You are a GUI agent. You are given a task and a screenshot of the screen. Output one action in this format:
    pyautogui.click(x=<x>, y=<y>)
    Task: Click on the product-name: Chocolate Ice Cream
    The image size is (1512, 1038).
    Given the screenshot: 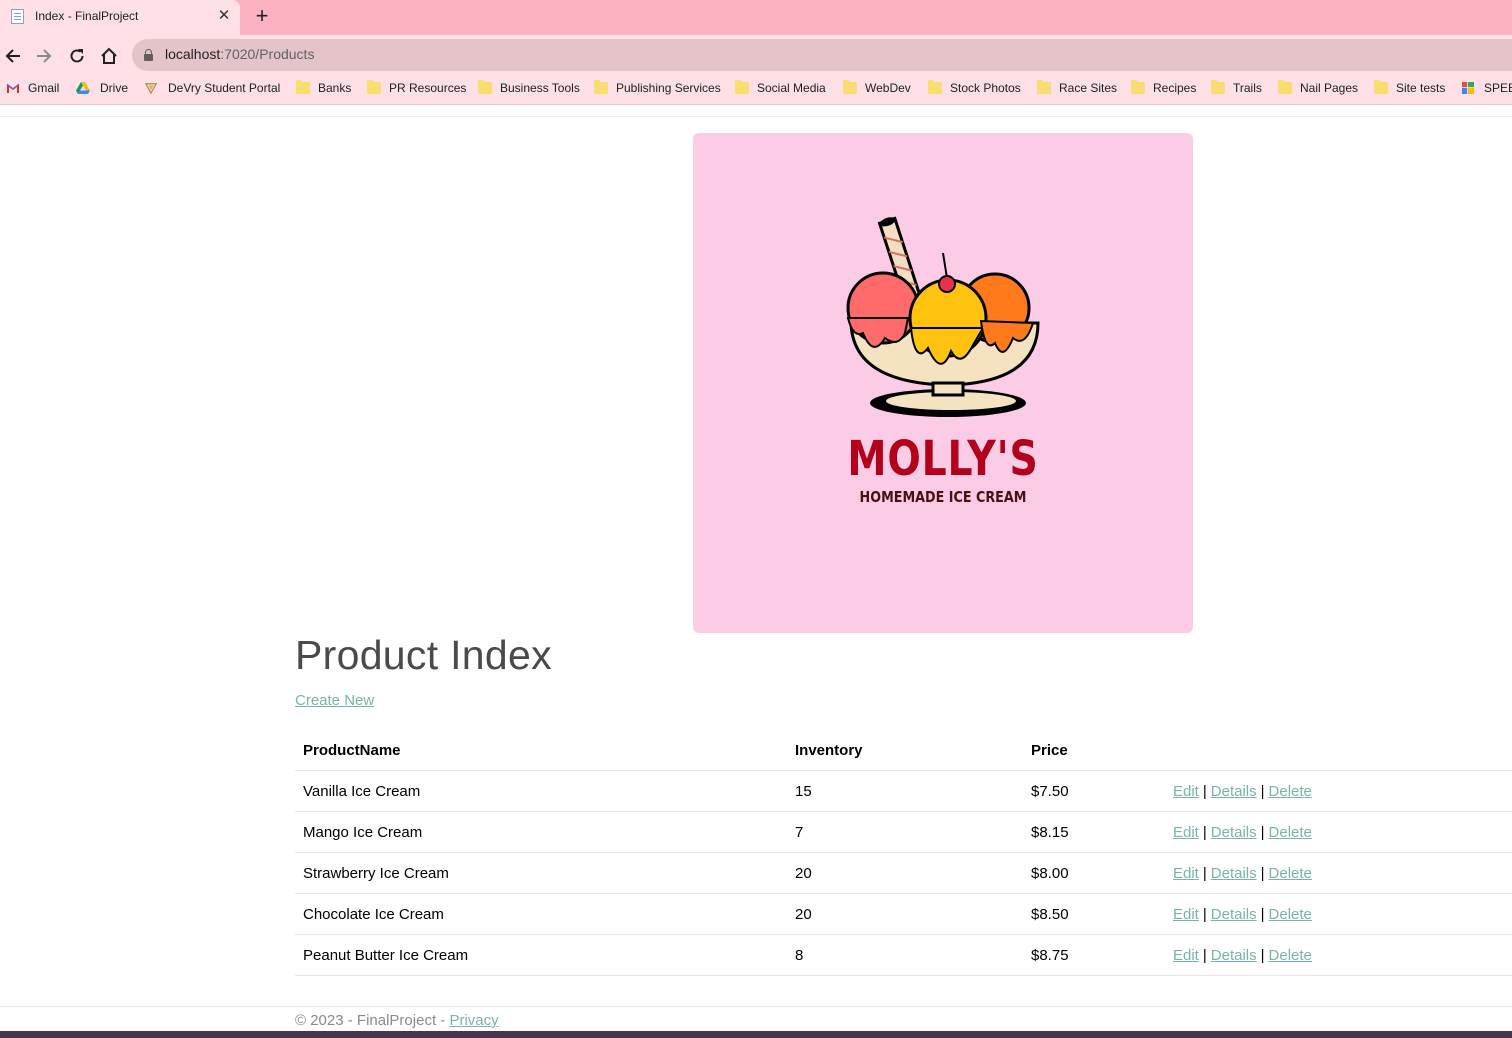 What is the action you would take?
    pyautogui.click(x=541, y=914)
    